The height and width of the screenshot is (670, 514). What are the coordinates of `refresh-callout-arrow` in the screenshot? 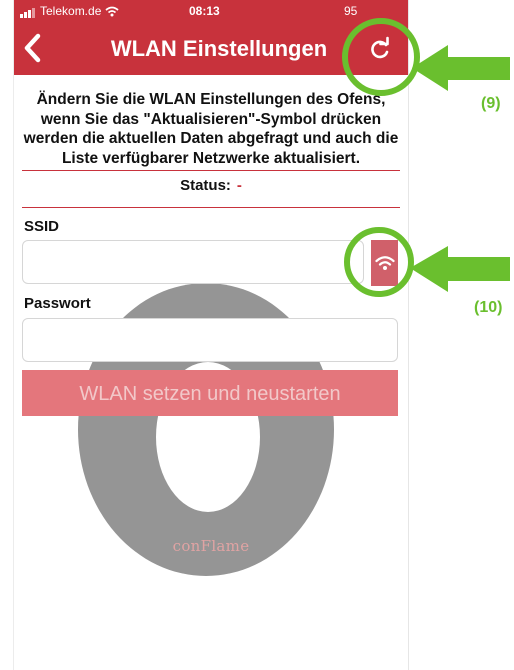 It's located at (461, 68).